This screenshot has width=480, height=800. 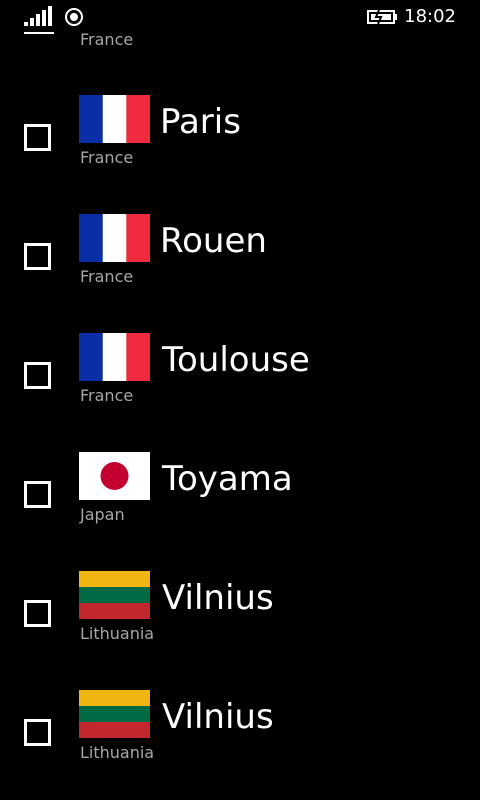 I want to click on city-name: Rouen, so click(x=213, y=241).